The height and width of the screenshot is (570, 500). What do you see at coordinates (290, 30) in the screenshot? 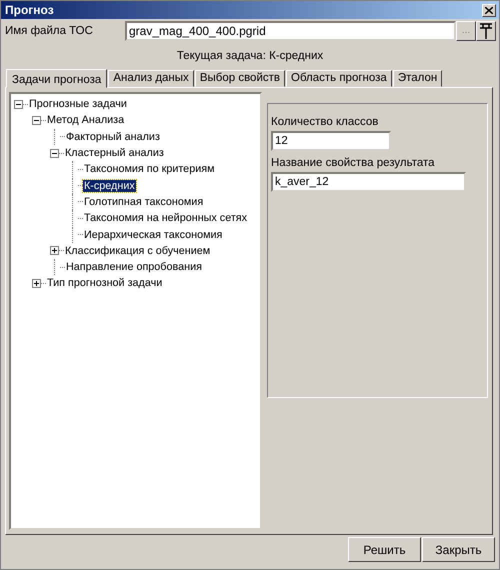
I see `toc-file-field: grav_mag_400_400.pgrid` at bounding box center [290, 30].